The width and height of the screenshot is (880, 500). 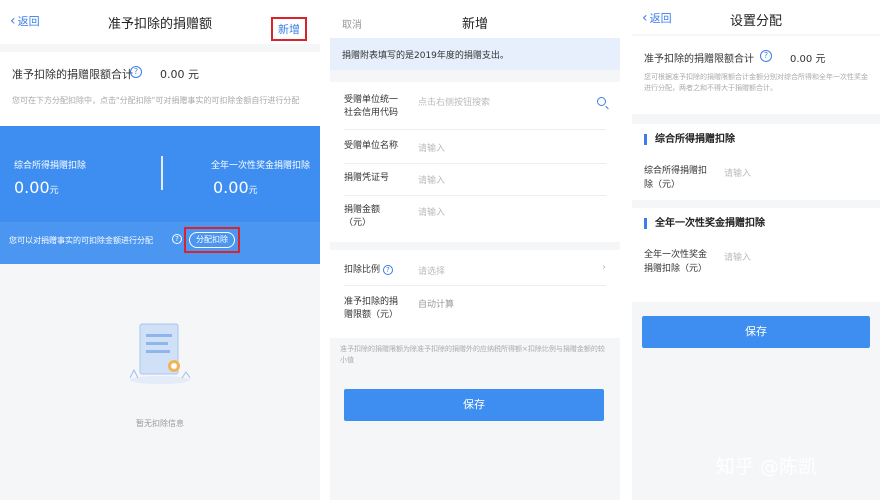 What do you see at coordinates (676, 178) in the screenshot?
I see `comprehensive-label: 综合所得捐赠扣除（元）` at bounding box center [676, 178].